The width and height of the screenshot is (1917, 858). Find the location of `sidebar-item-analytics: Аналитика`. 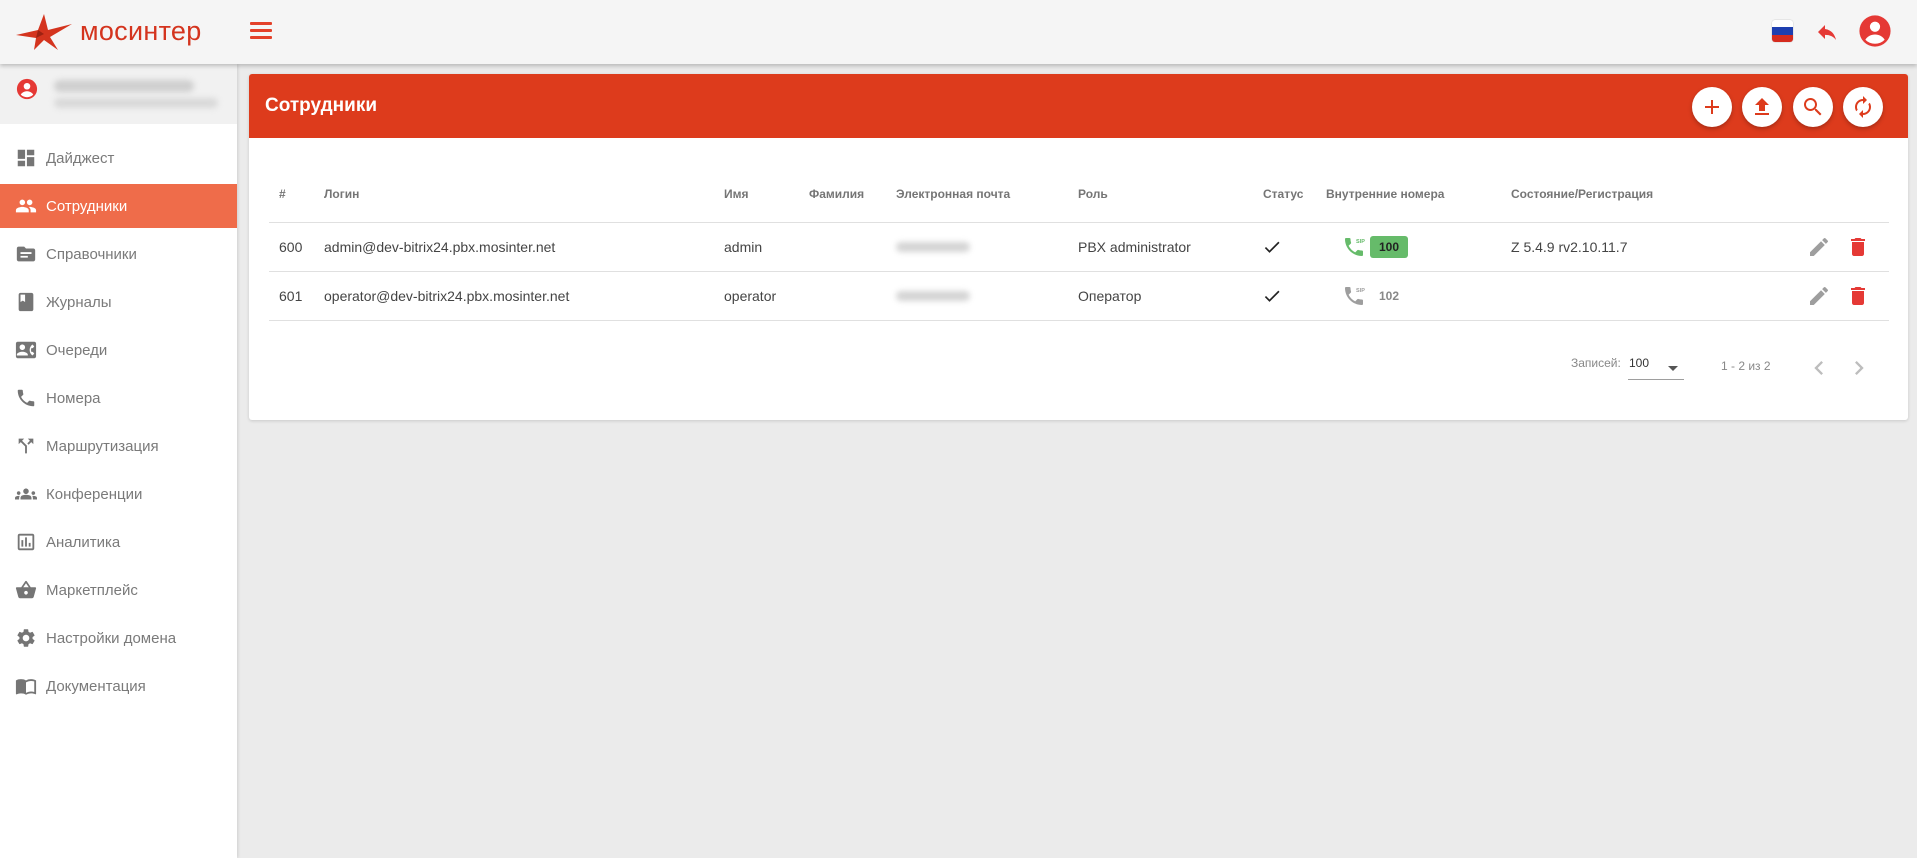

sidebar-item-analytics: Аналитика is located at coordinates (118, 542).